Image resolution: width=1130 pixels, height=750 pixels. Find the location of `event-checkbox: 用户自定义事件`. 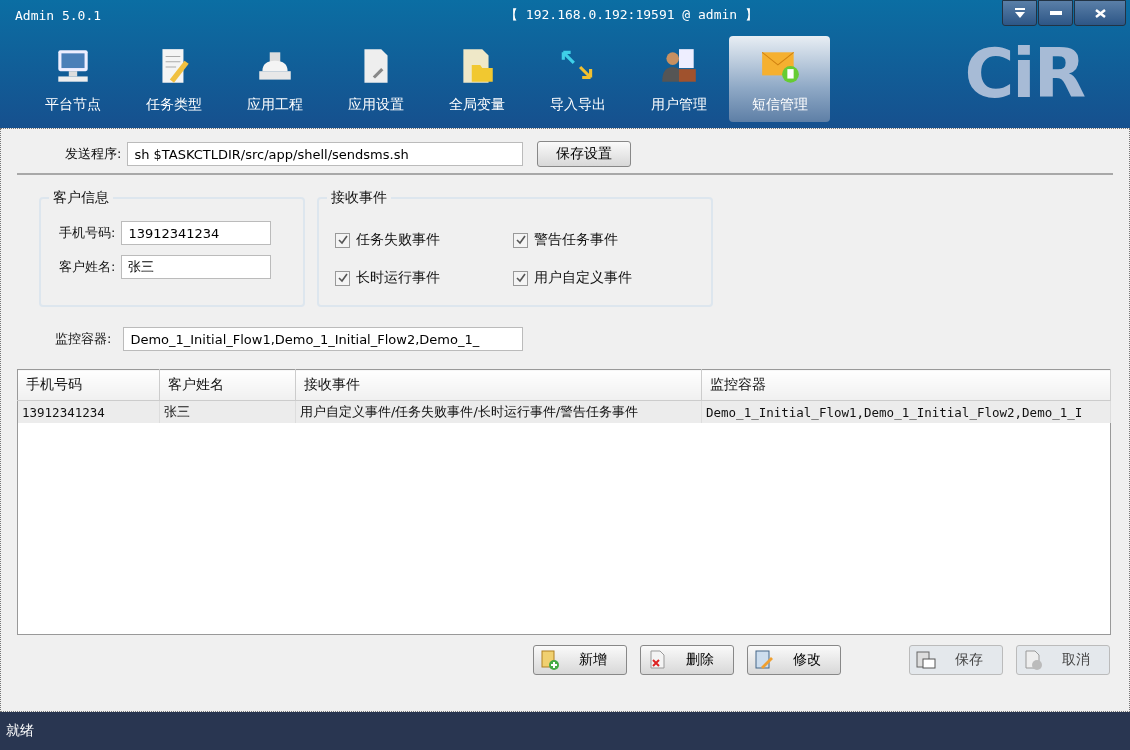

event-checkbox: 用户自定义事件 is located at coordinates (602, 278).